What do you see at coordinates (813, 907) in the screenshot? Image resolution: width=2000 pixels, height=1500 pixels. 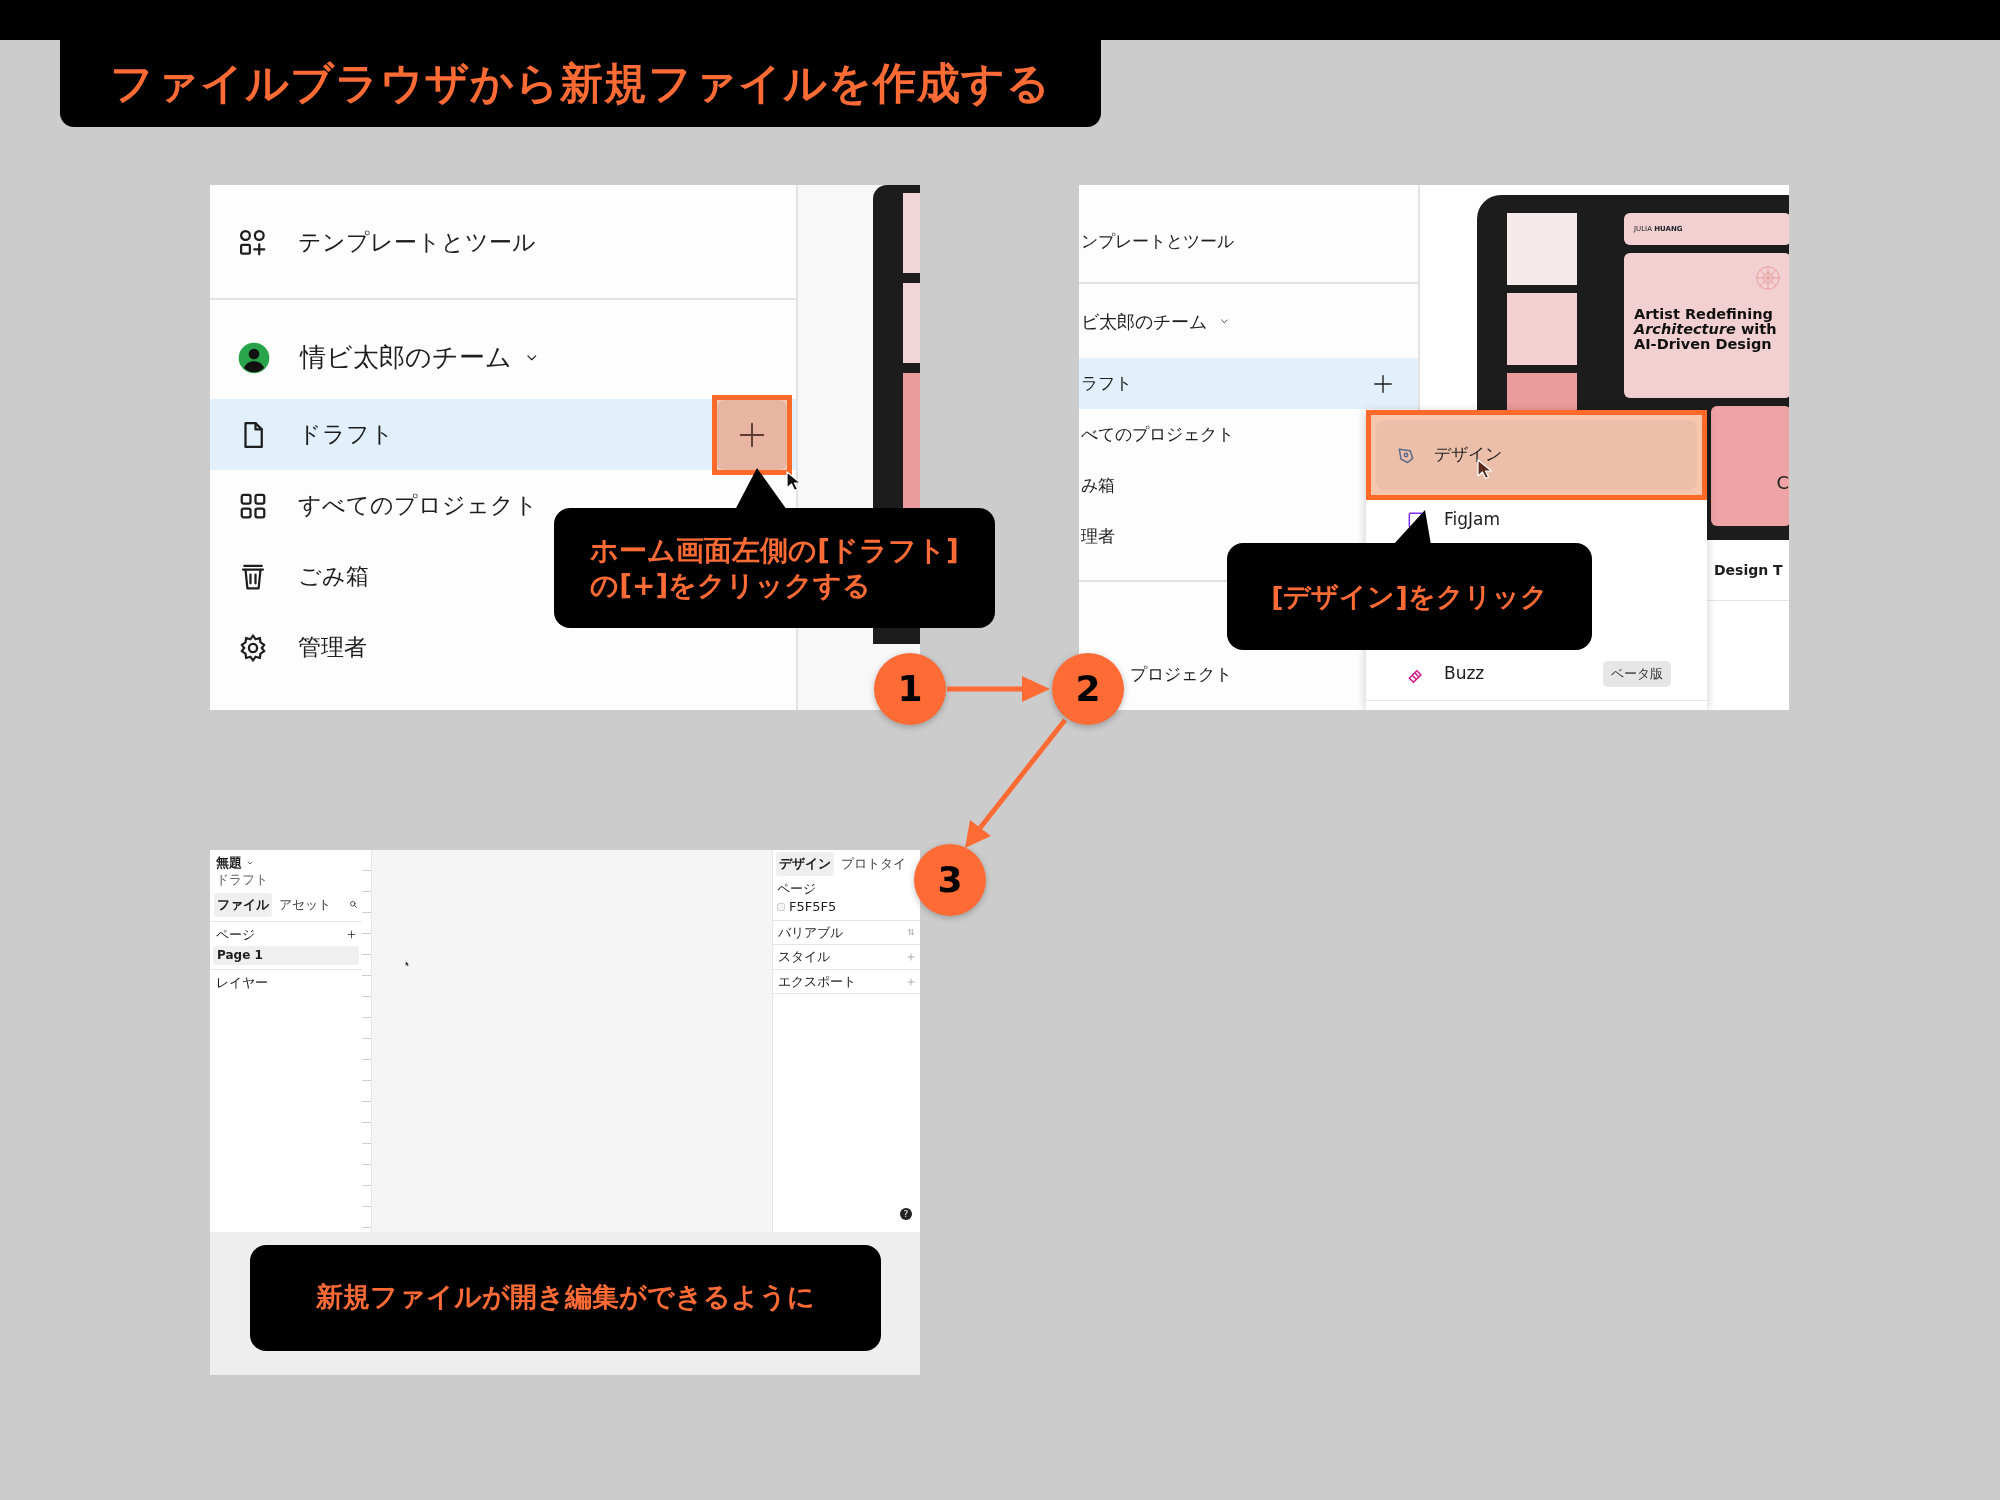 I see `color-value: F5F5F5` at bounding box center [813, 907].